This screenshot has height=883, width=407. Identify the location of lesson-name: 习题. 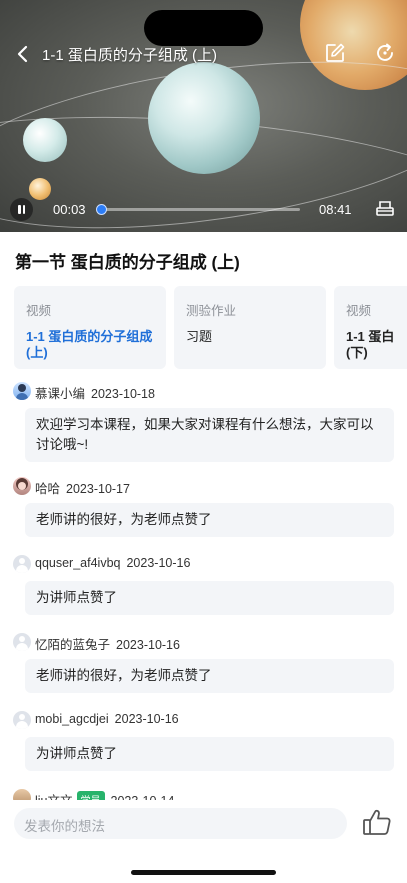
(199, 336).